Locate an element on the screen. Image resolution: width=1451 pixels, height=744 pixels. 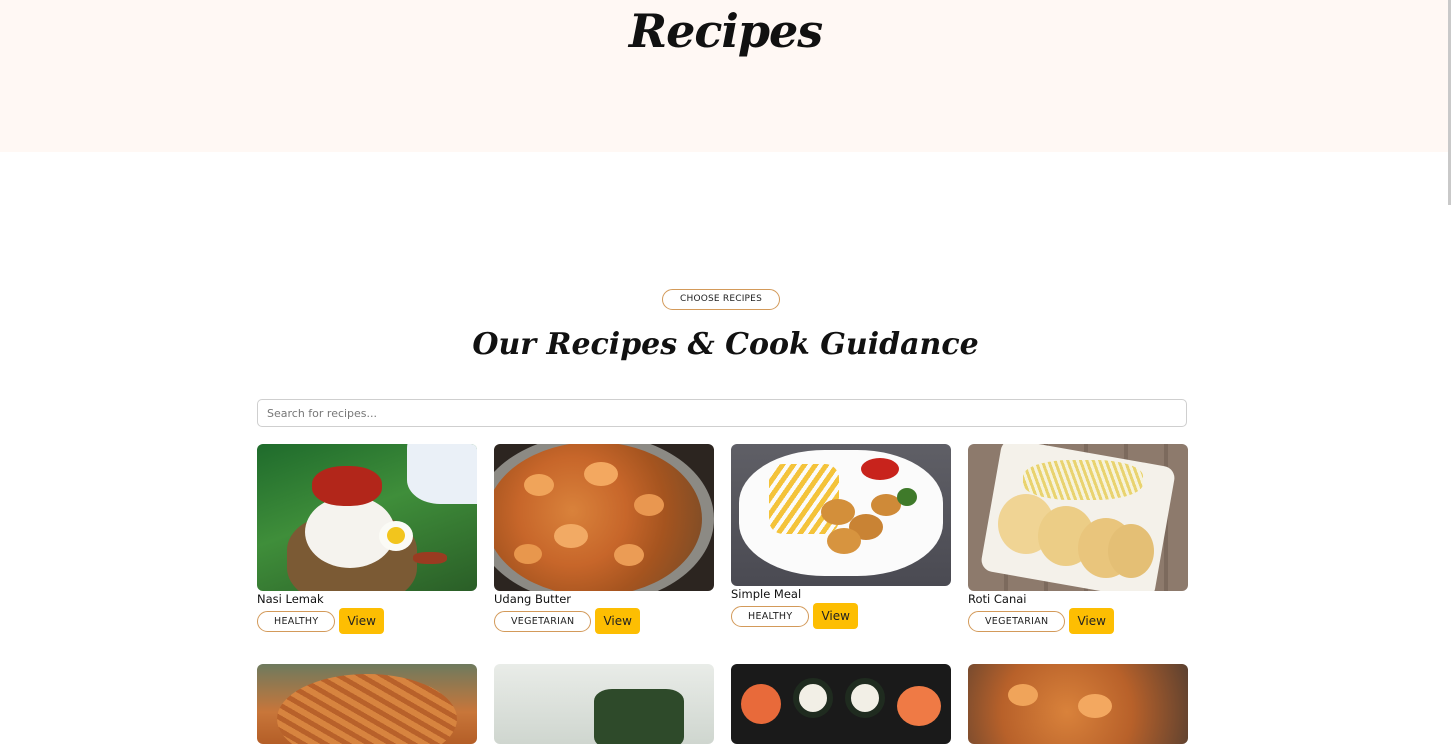
recipe-card: Nasi Lemak HEALTHY View is located at coordinates (367, 539).